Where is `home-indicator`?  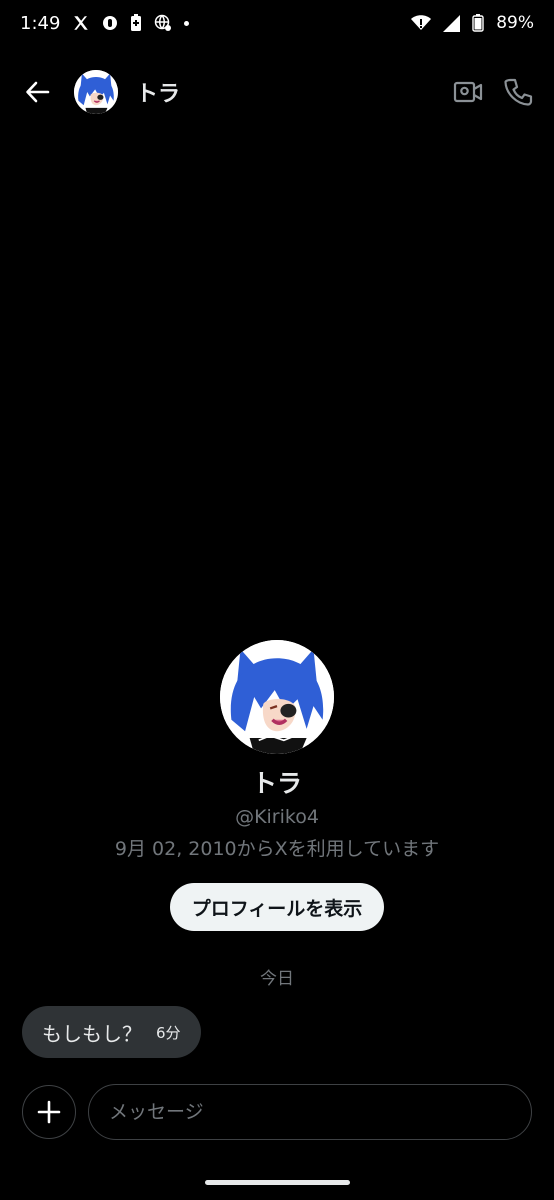
home-indicator is located at coordinates (277, 1182).